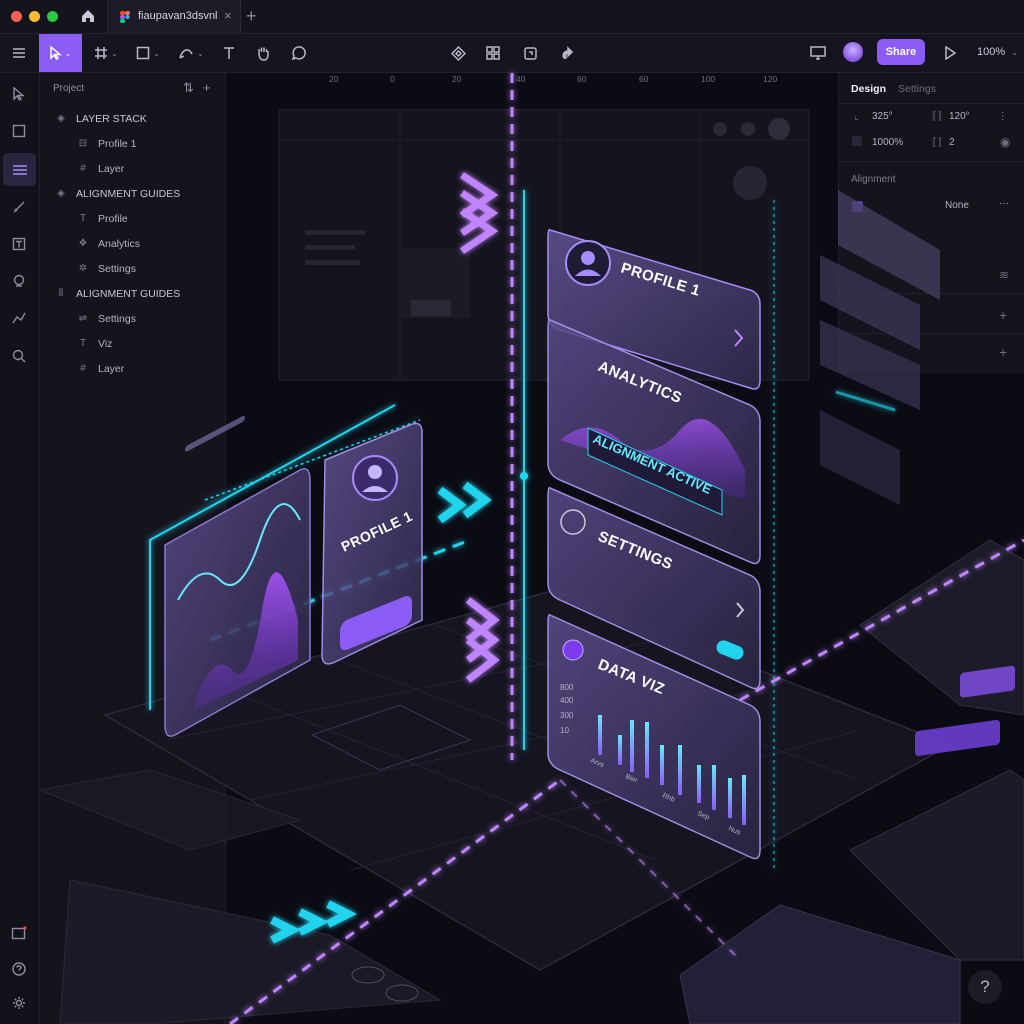 The height and width of the screenshot is (1024, 1024). Describe the element at coordinates (985, 987) in the screenshot. I see `help-button: ?` at that location.